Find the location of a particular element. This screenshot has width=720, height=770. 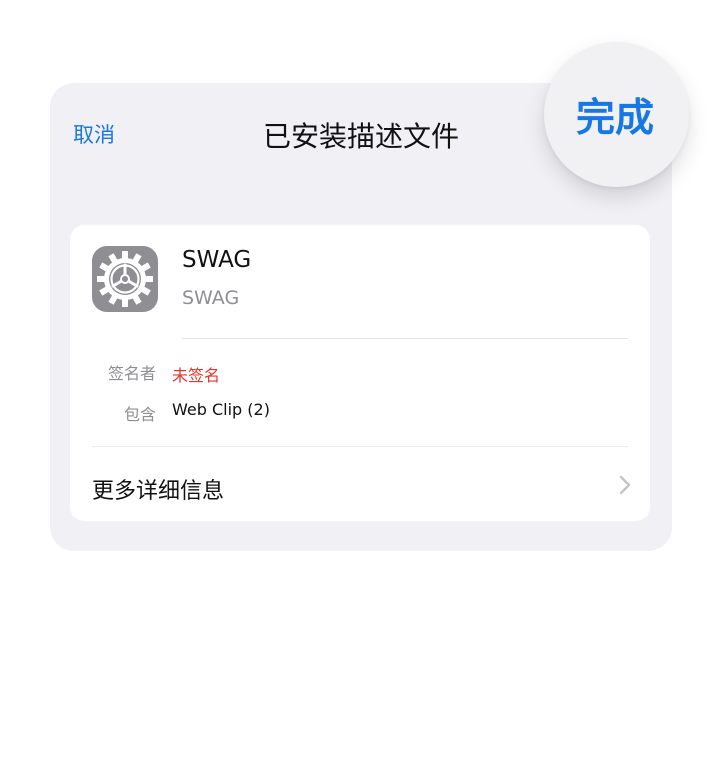

more-details-label: 更多详细信息 is located at coordinates (158, 491).